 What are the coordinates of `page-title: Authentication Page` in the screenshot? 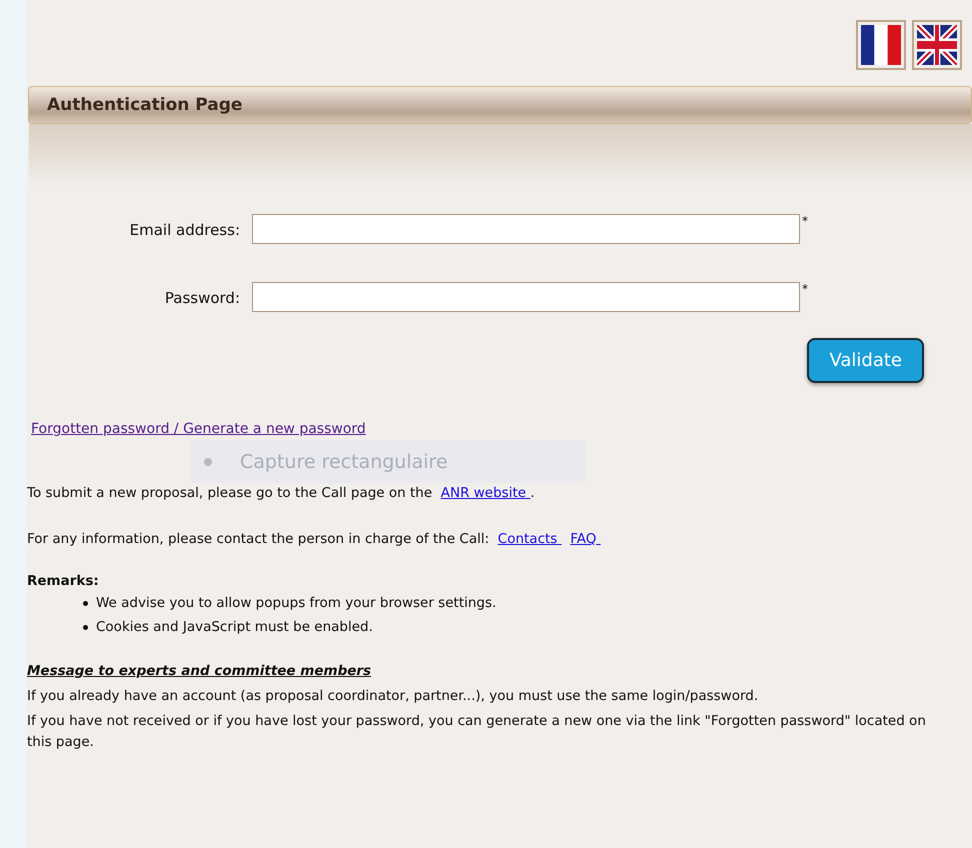 It's located at (144, 105).